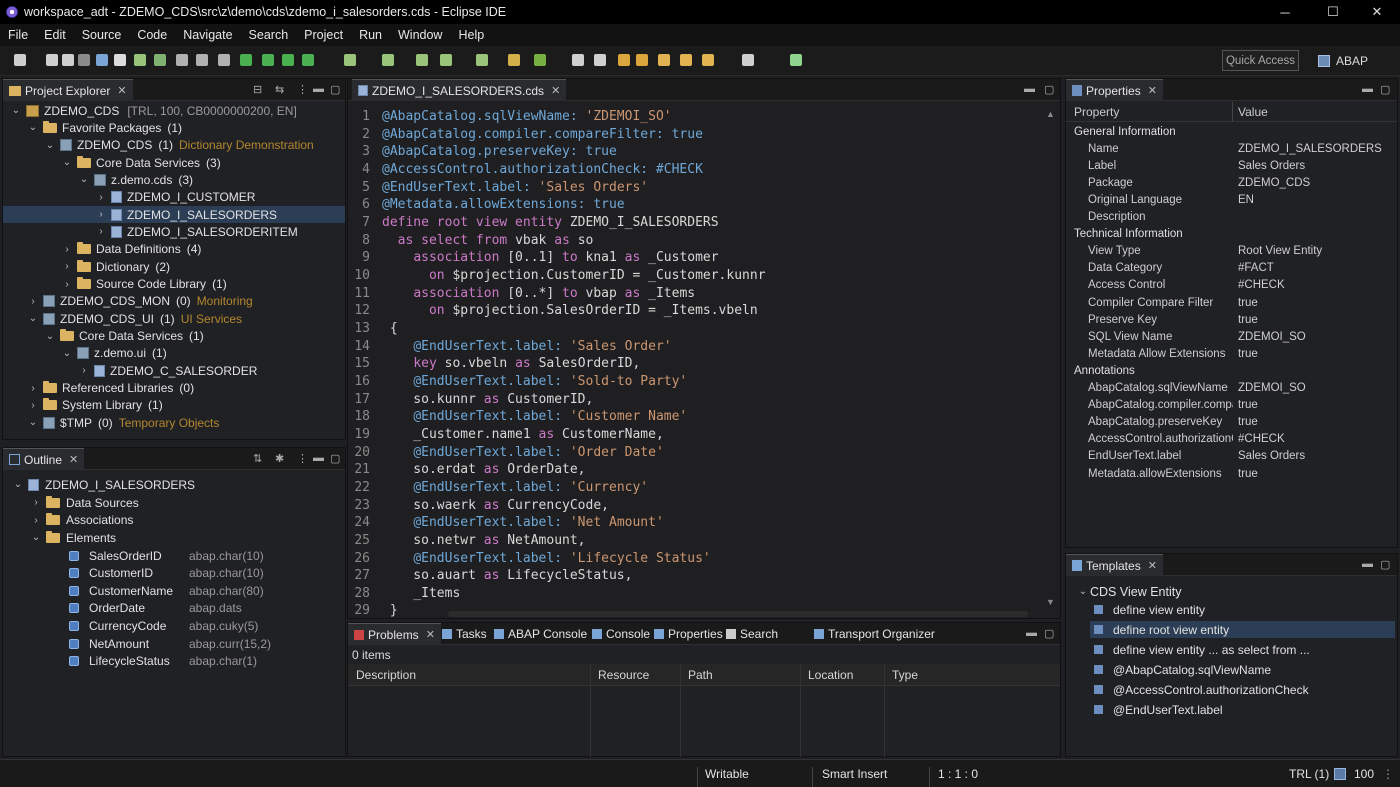  Describe the element at coordinates (1231, 388) in the screenshot. I see `property-row: AbapCatalog.sqlViewName ZDEMOI_SO` at that location.